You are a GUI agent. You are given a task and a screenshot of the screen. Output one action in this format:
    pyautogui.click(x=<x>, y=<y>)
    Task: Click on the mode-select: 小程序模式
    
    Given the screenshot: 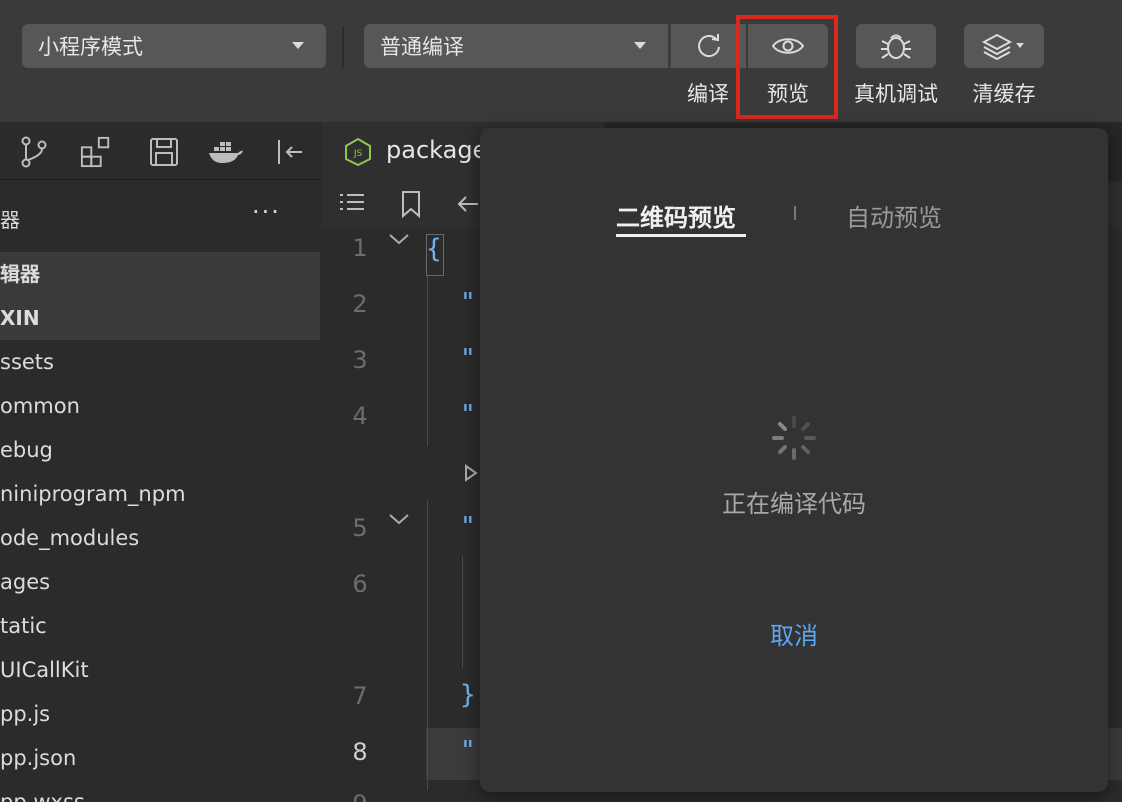 What is the action you would take?
    pyautogui.click(x=174, y=46)
    